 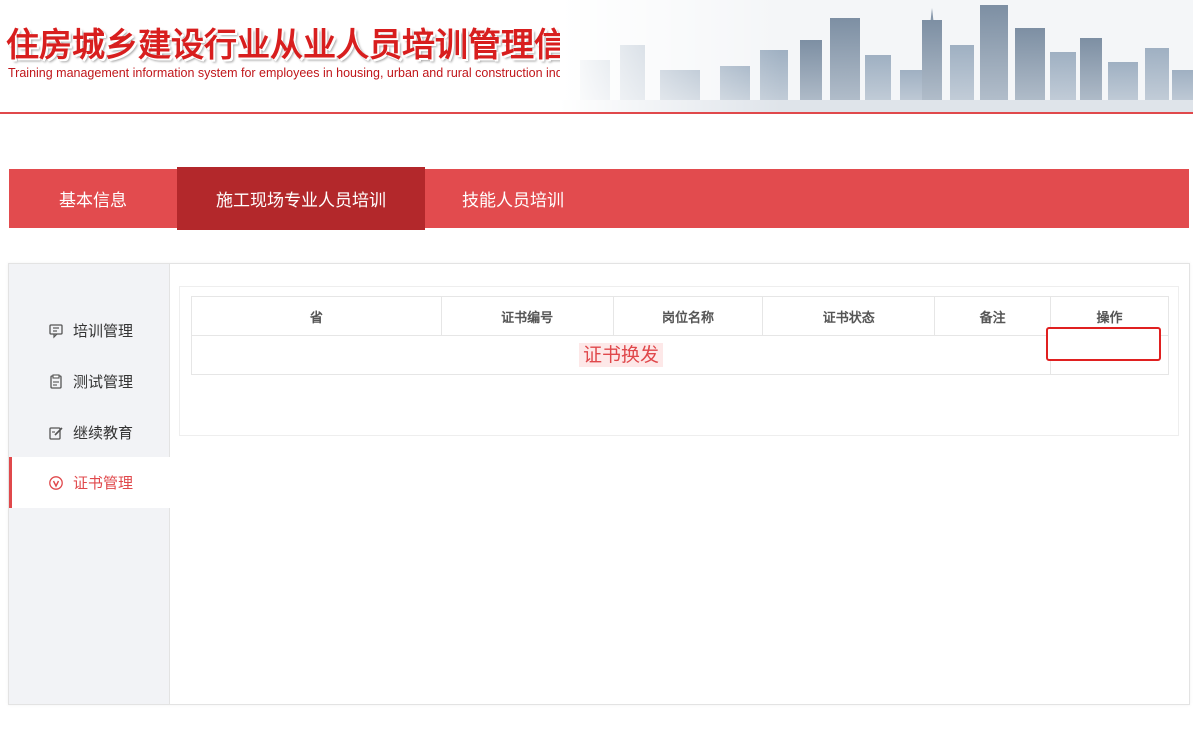 What do you see at coordinates (103, 331) in the screenshot?
I see `sidebar-item-label: 培训管理` at bounding box center [103, 331].